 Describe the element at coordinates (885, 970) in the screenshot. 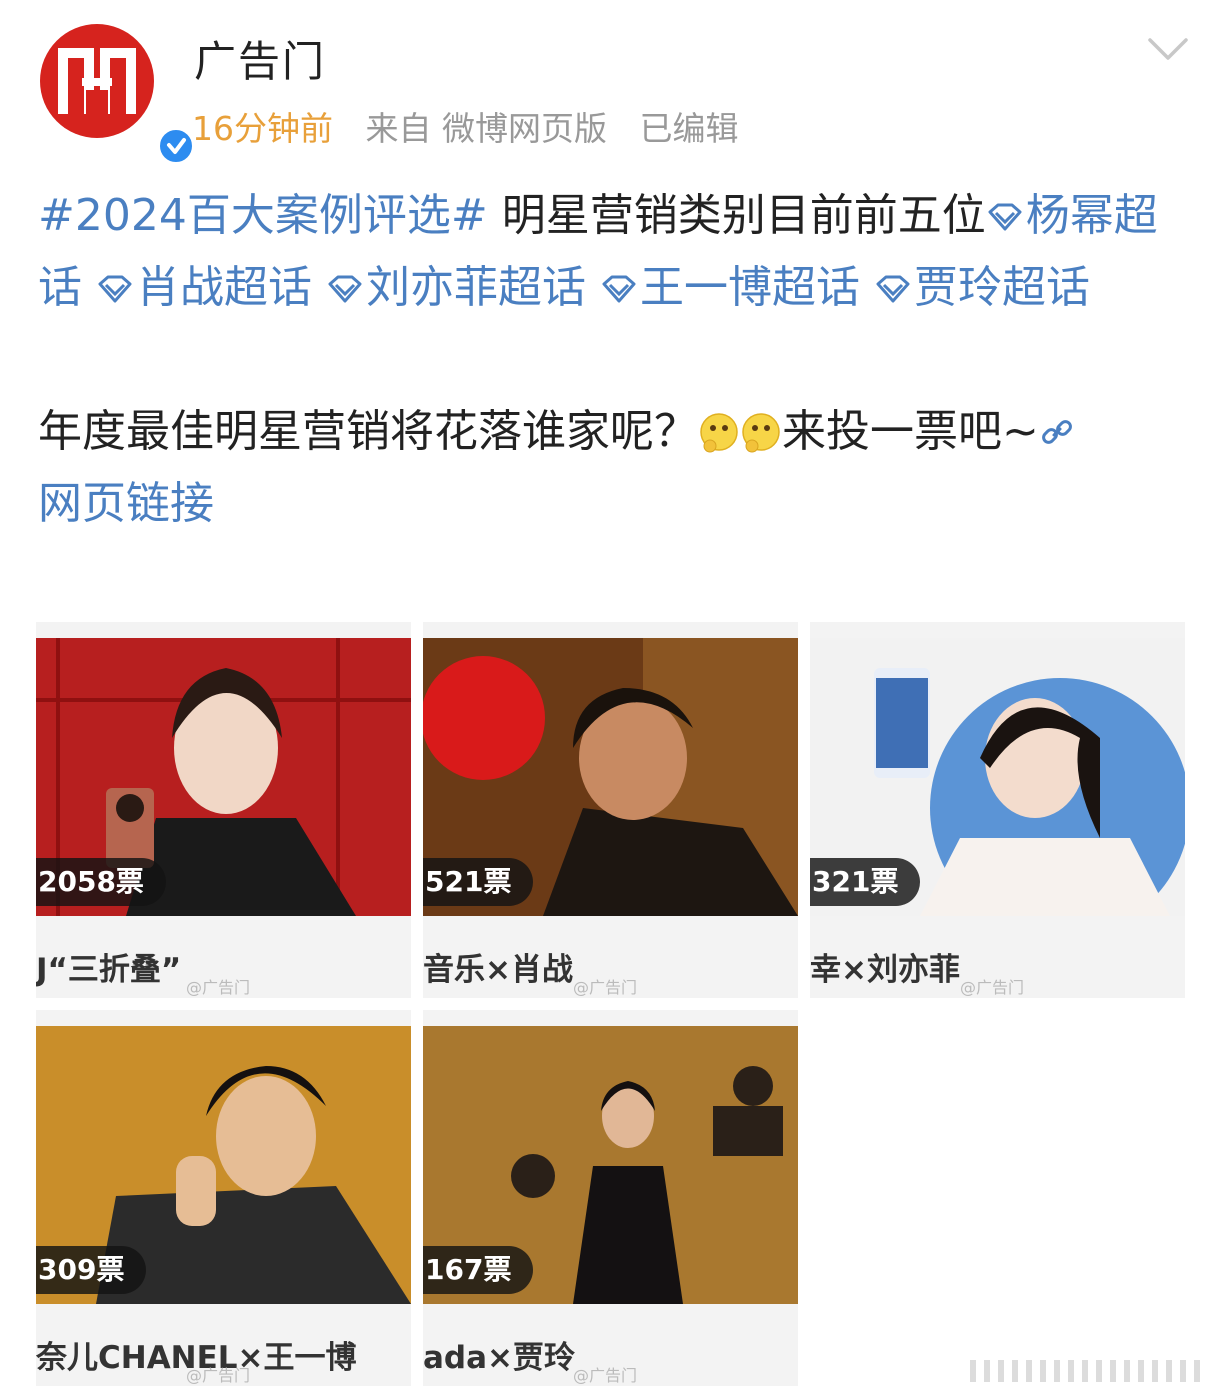

I see `image-caption: 幸×刘亦菲` at that location.